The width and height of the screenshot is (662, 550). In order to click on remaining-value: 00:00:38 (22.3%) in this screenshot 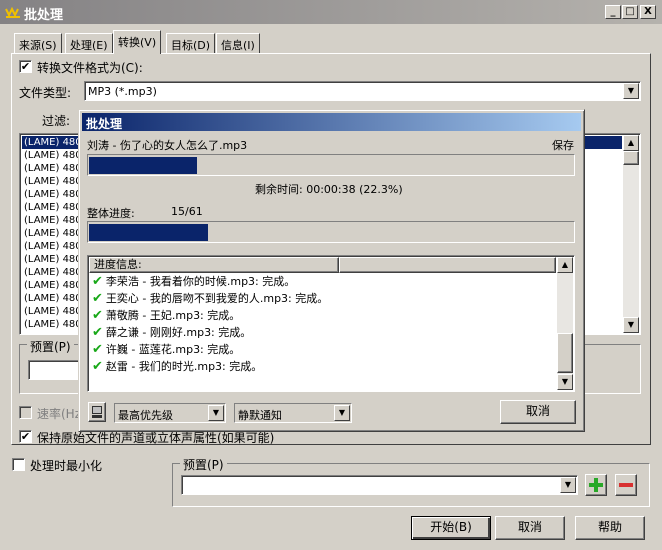, I will do `click(354, 189)`.